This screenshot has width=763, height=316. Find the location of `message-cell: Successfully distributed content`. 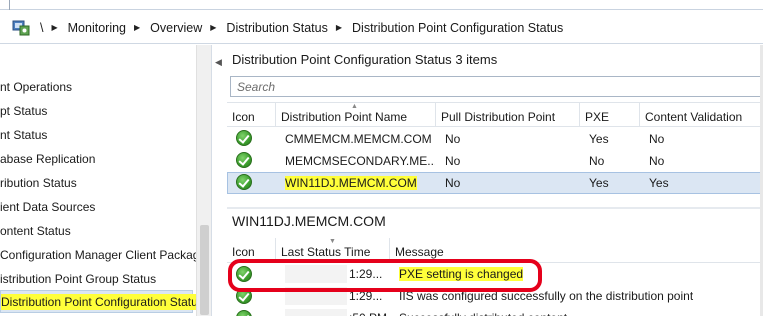

message-cell: Successfully distributed content is located at coordinates (483, 311).